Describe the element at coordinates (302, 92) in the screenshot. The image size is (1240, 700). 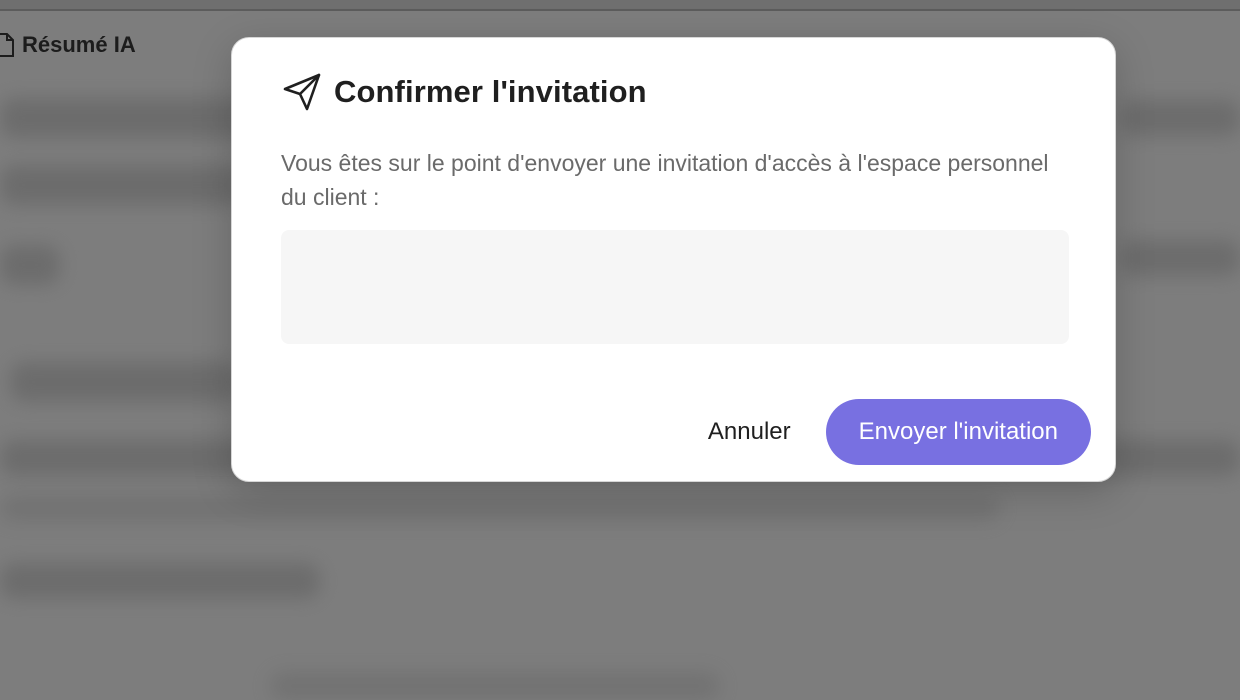
I see `paper-plane-icon` at that location.